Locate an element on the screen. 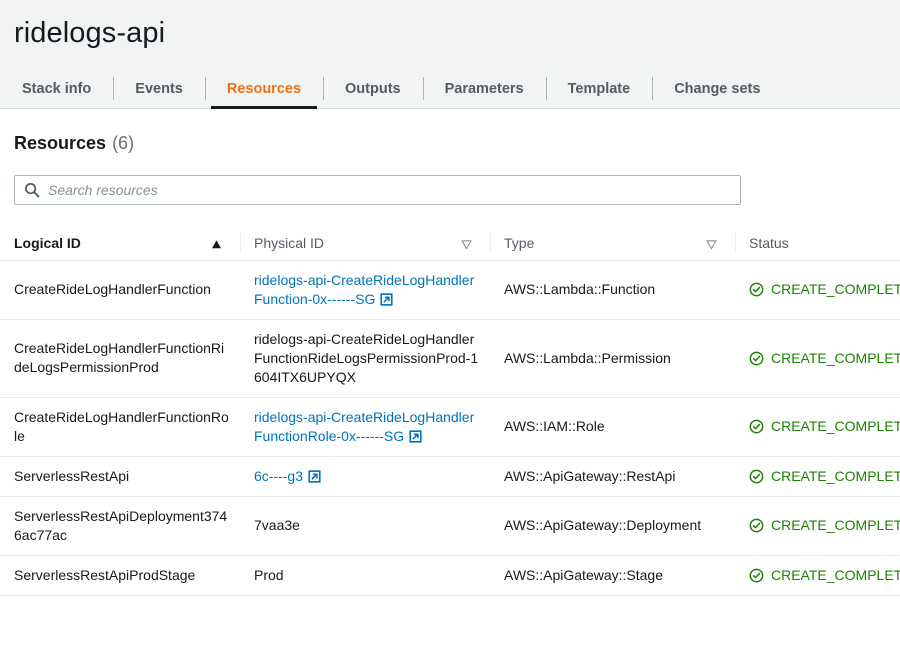 Image resolution: width=900 pixels, height=647 pixels. section-count: (6) is located at coordinates (123, 143).